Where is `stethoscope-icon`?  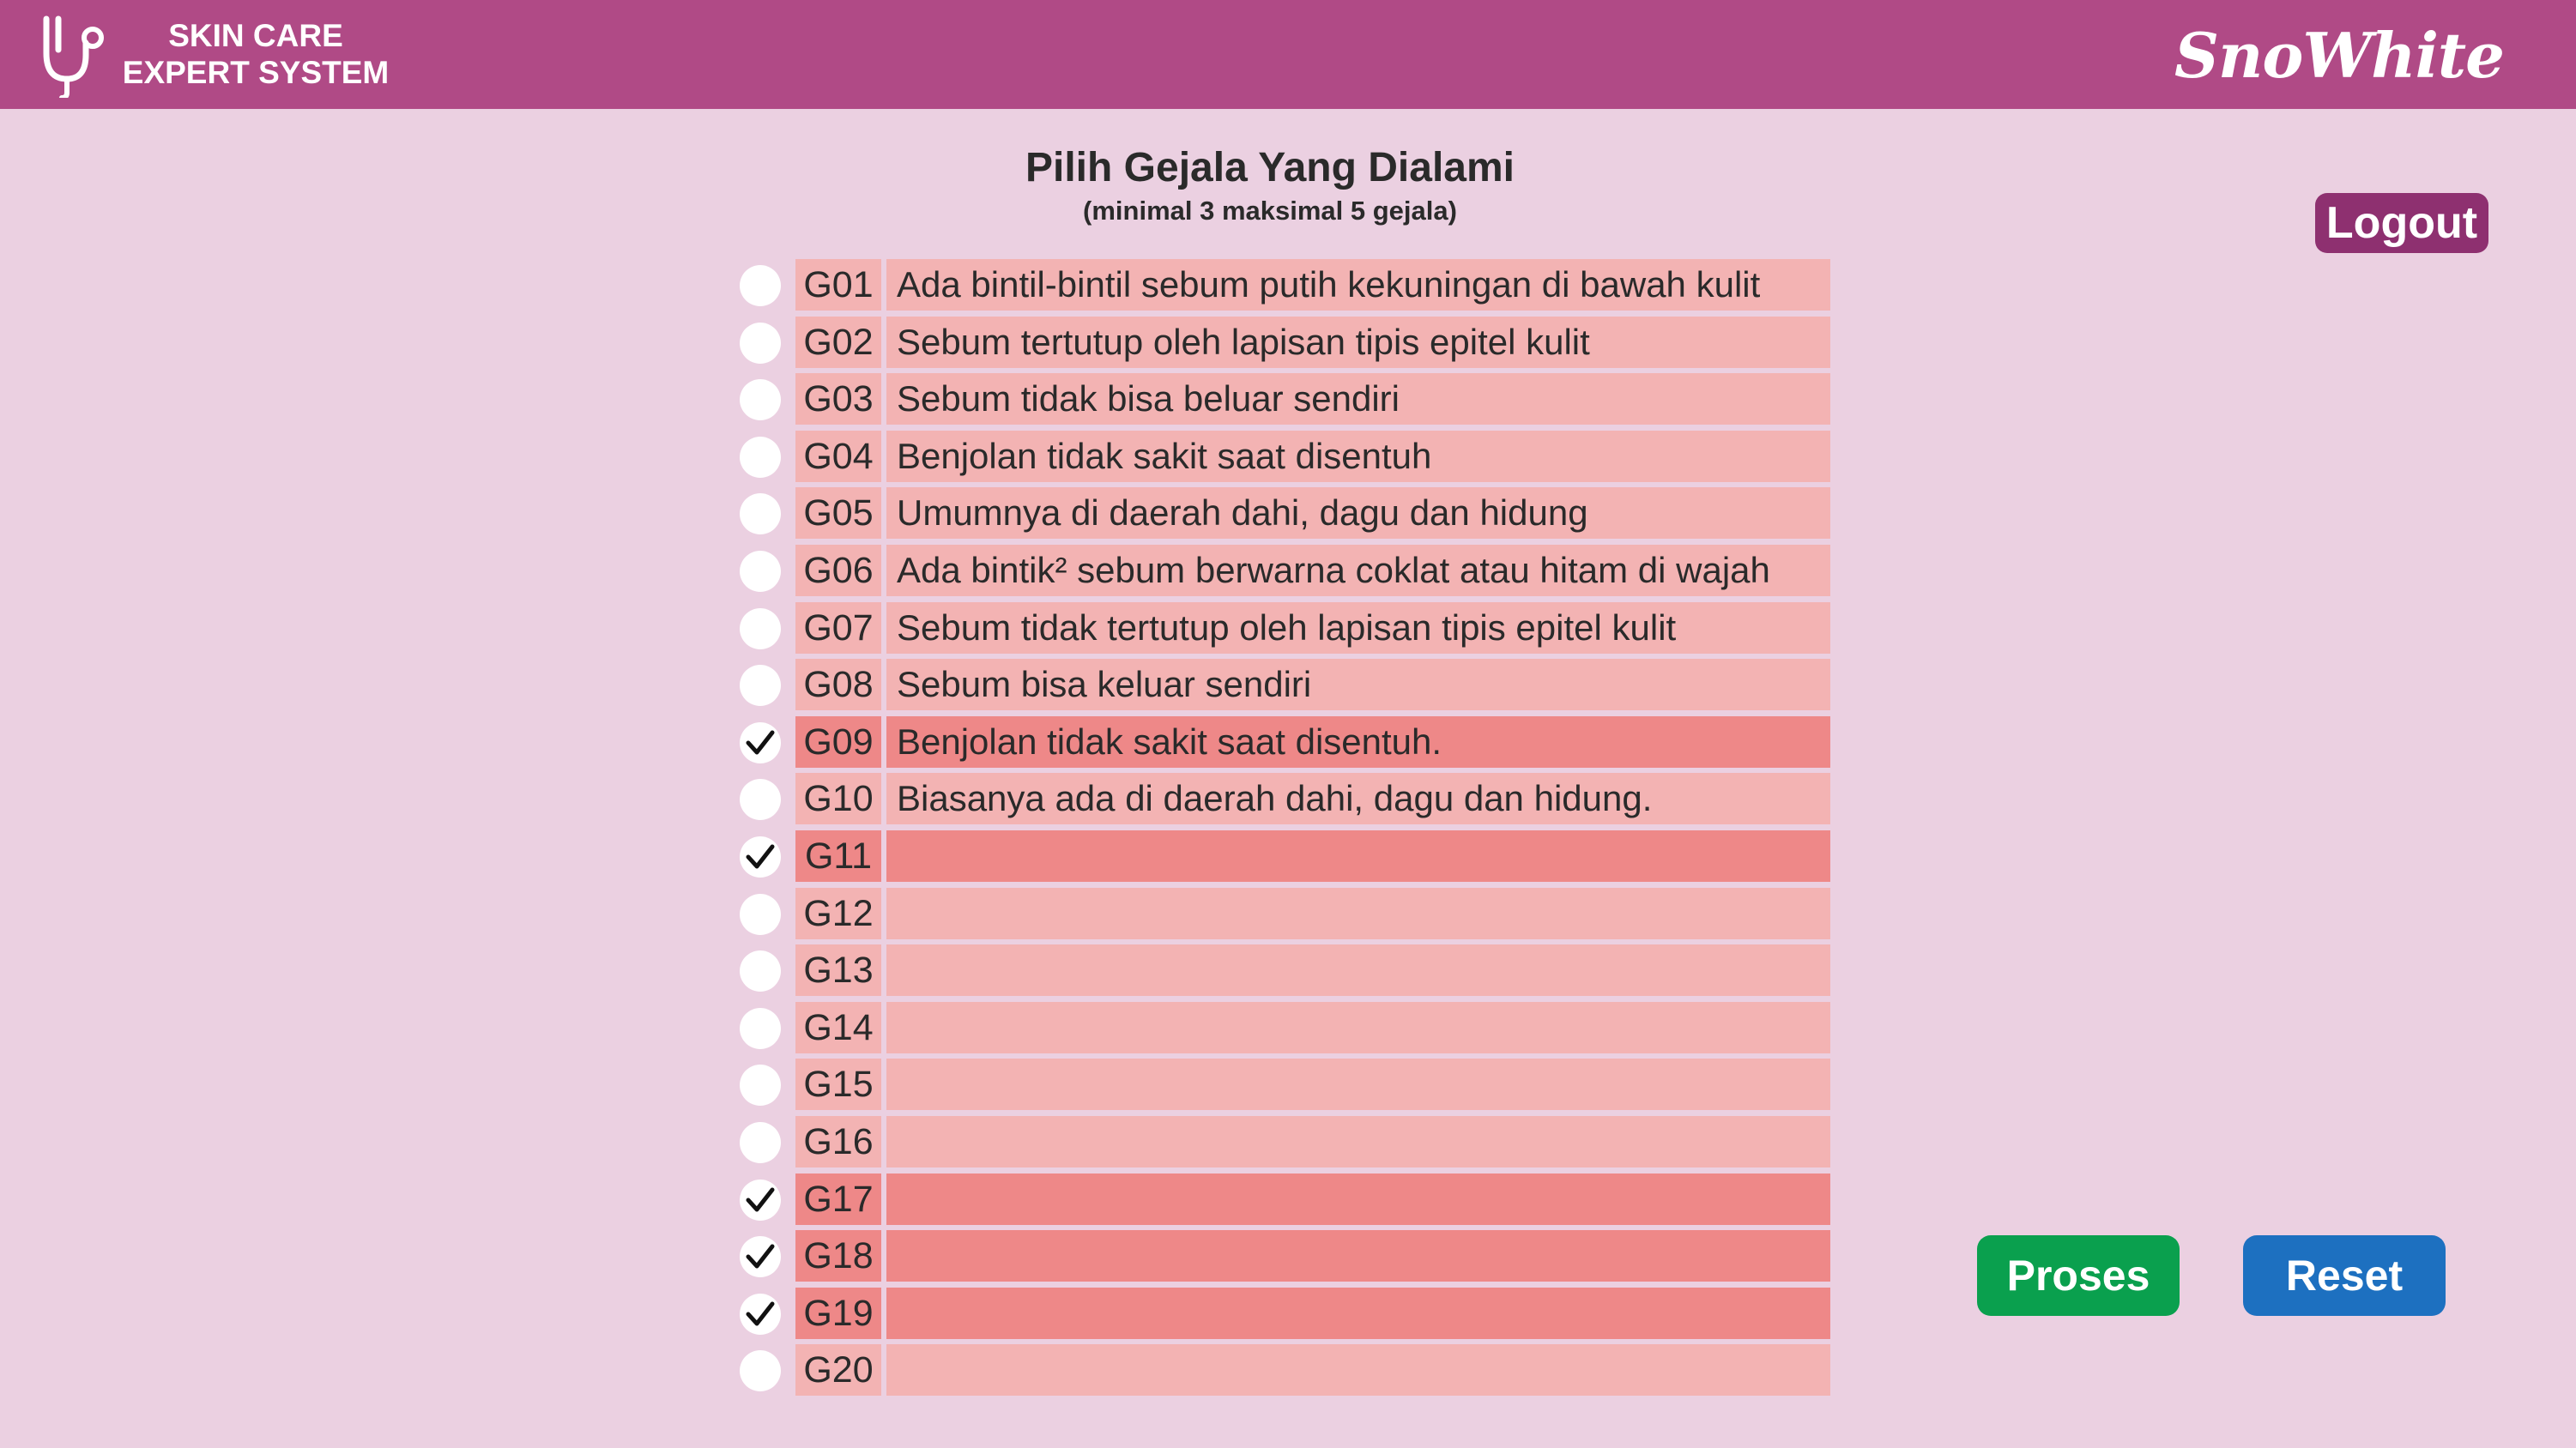
stethoscope-icon is located at coordinates (73, 56).